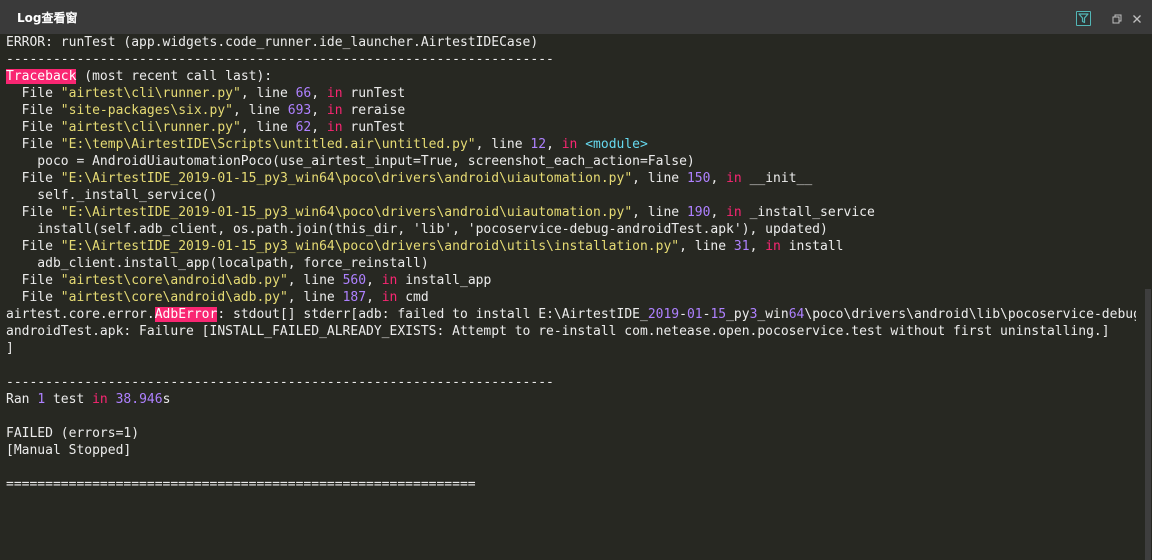 The image size is (1152, 560). What do you see at coordinates (538, 144) in the screenshot?
I see `log-segment: 12` at bounding box center [538, 144].